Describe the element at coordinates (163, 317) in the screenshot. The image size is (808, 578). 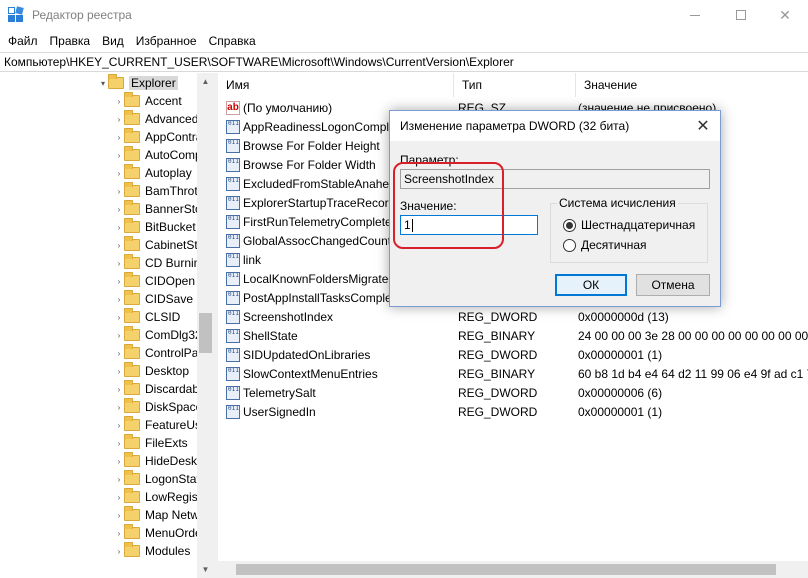
I see `tree-item-label: CLSID` at that location.